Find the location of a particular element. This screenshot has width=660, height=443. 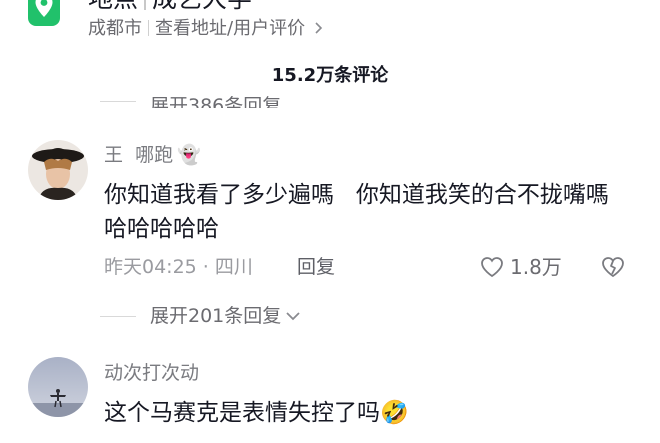

comment-meta: 昨天04:25 · 四川 is located at coordinates (178, 267).